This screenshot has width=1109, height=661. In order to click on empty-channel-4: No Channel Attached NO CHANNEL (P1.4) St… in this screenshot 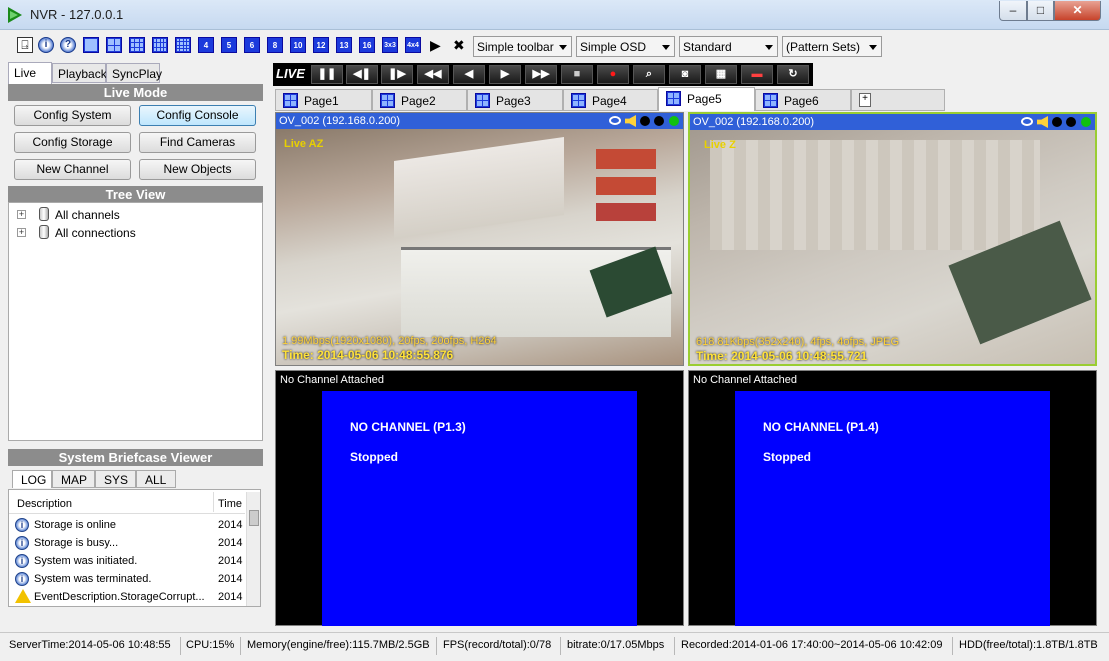, I will do `click(892, 498)`.